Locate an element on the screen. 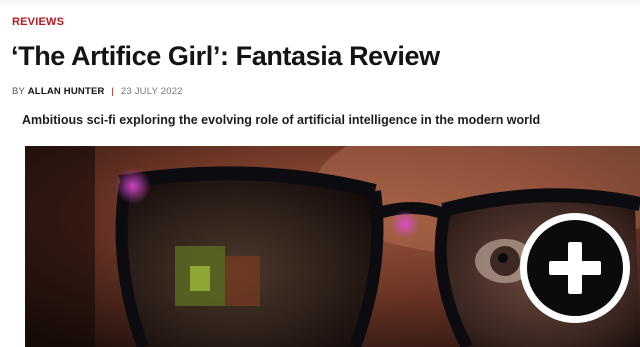  expand-image-button is located at coordinates (575, 268).